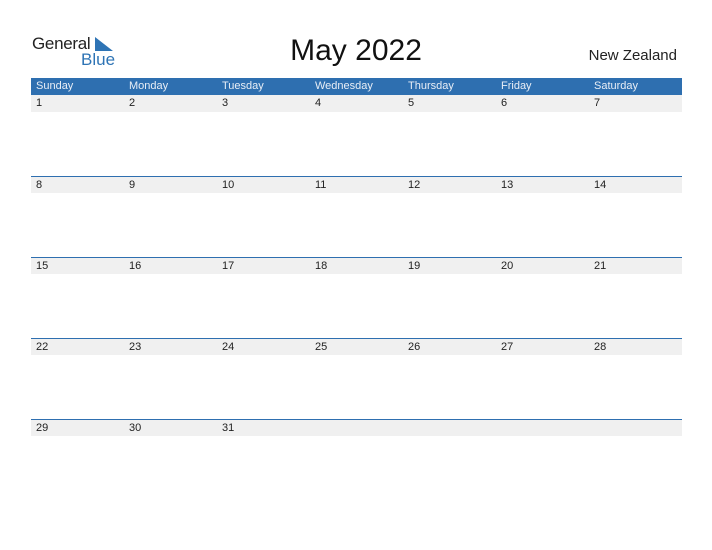 The image size is (712, 550). Describe the element at coordinates (228, 266) in the screenshot. I see `day-number: 17` at that location.